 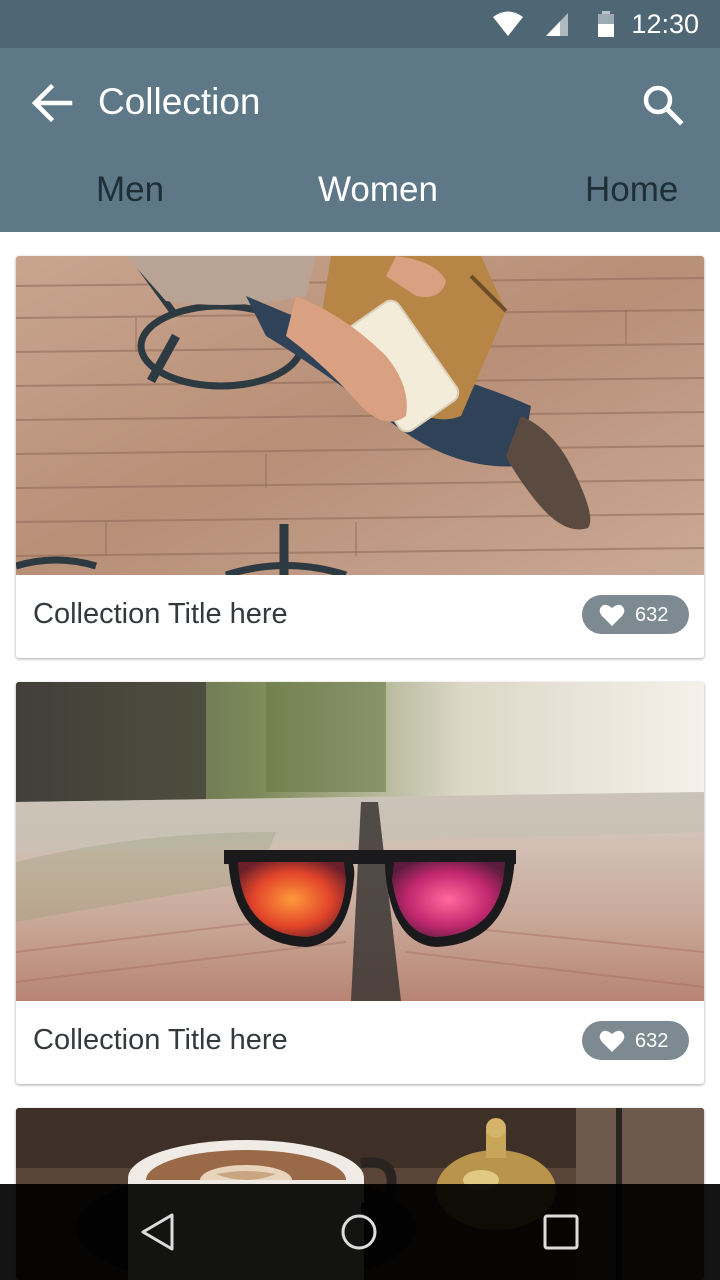 I want to click on status-time: 12:30, so click(x=665, y=24).